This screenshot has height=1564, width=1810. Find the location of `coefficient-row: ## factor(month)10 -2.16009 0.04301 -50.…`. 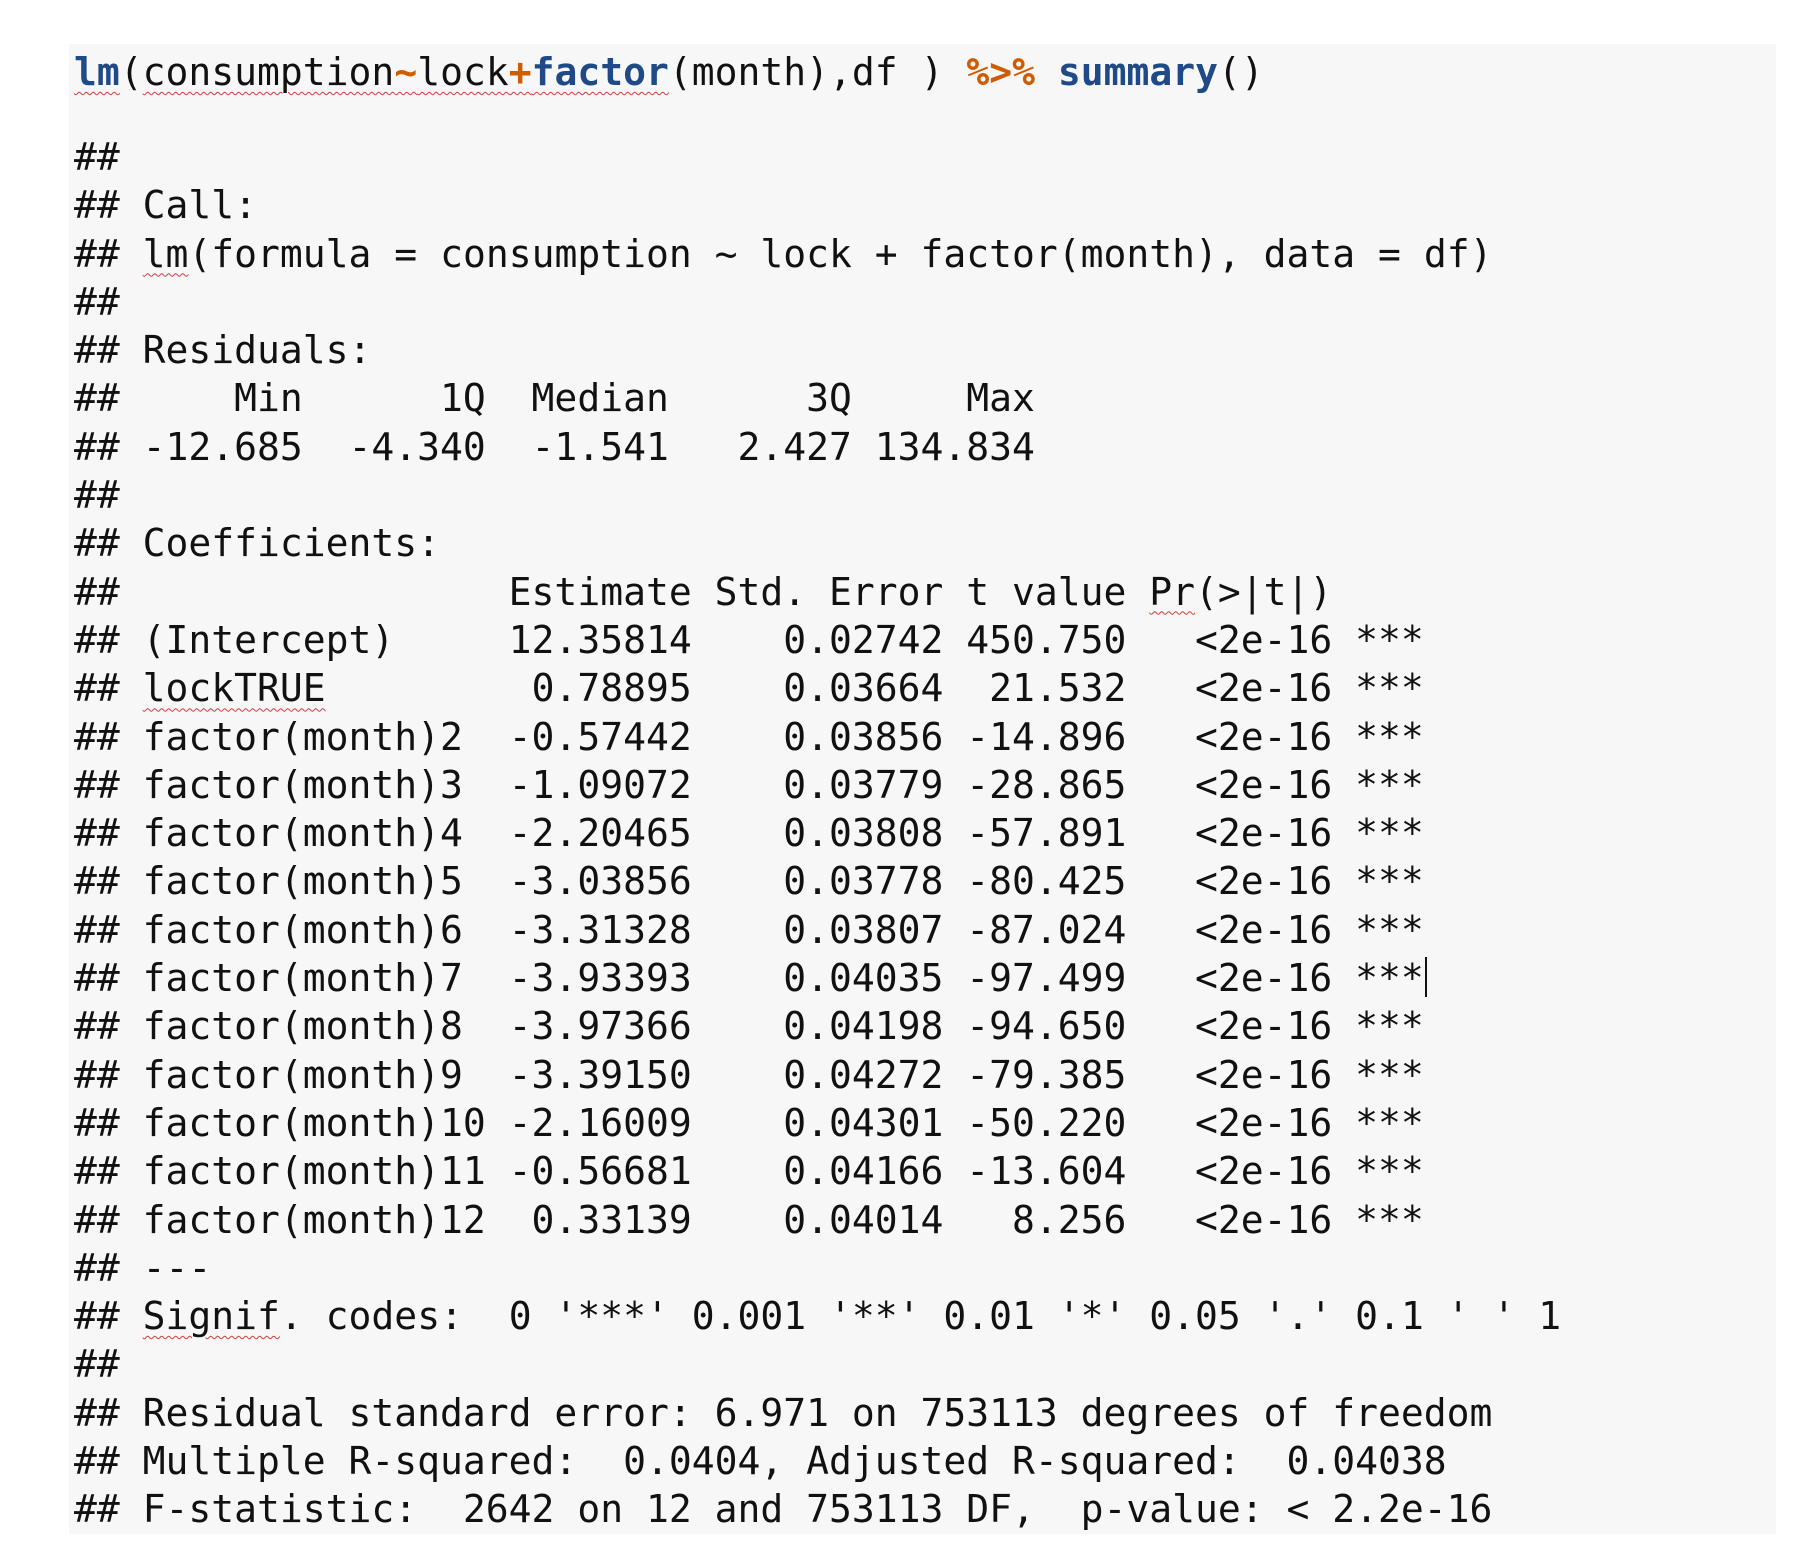

coefficient-row: ## factor(month)10 -2.16009 0.04301 -50.… is located at coordinates (749, 1122).